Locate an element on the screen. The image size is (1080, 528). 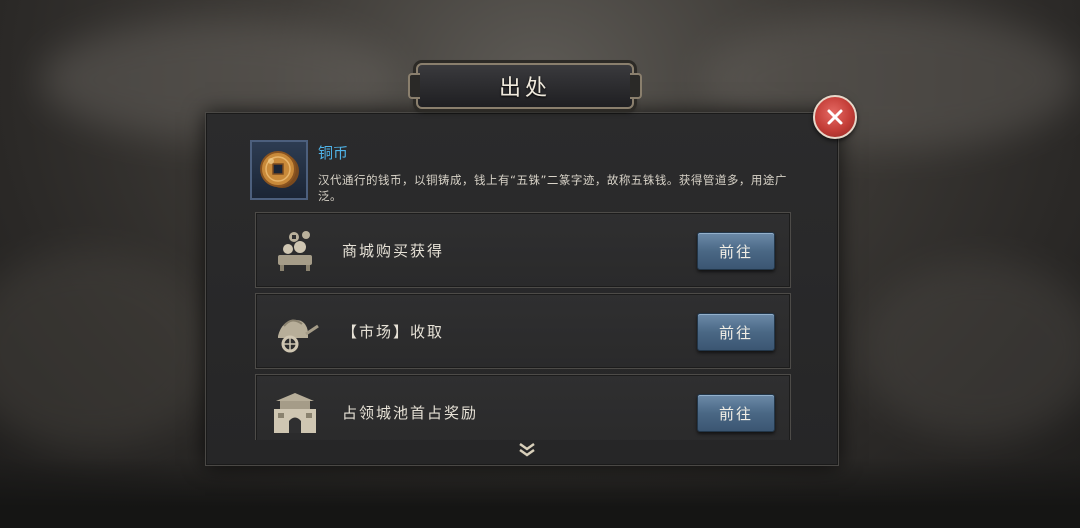
close-icon is located at coordinates (835, 117).